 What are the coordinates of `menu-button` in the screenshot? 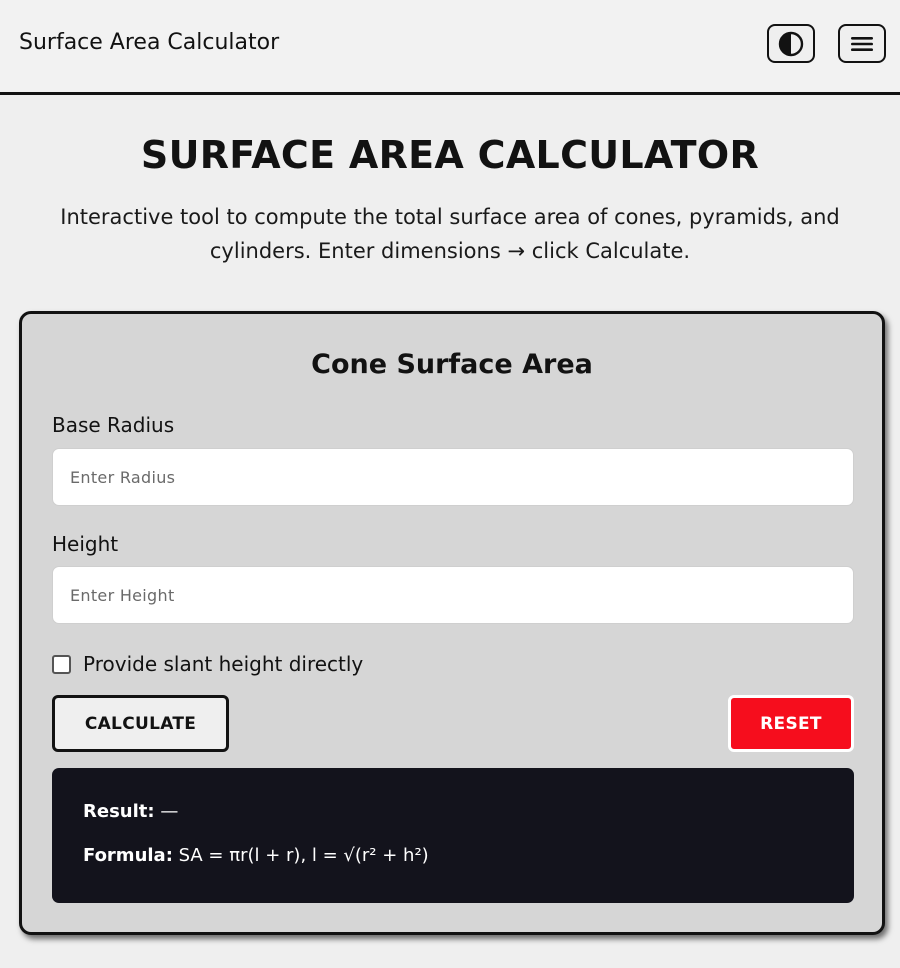 It's located at (862, 43).